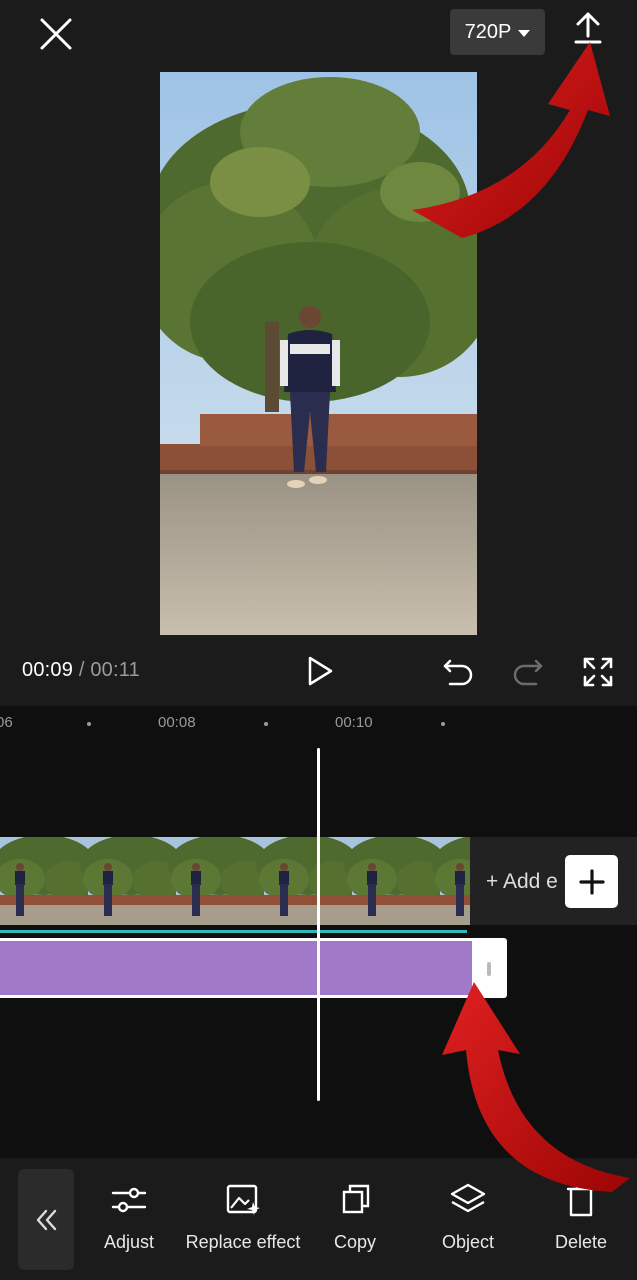  Describe the element at coordinates (524, 33) in the screenshot. I see `chevron-down-icon` at that location.